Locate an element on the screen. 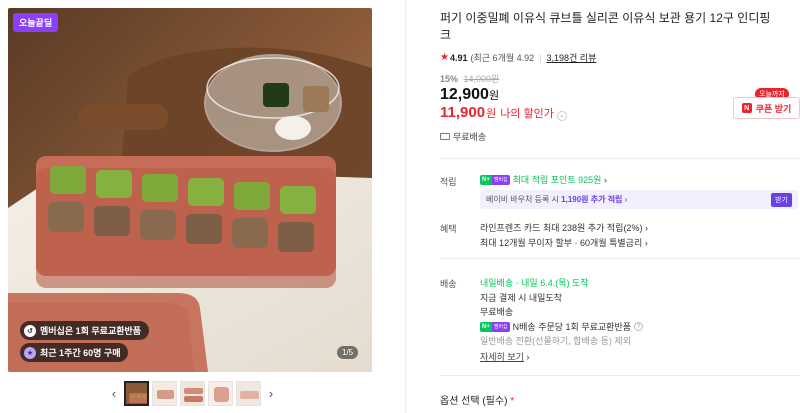  membership-return-text: 멤버십은 1회 무료교환반품 is located at coordinates (91, 331).